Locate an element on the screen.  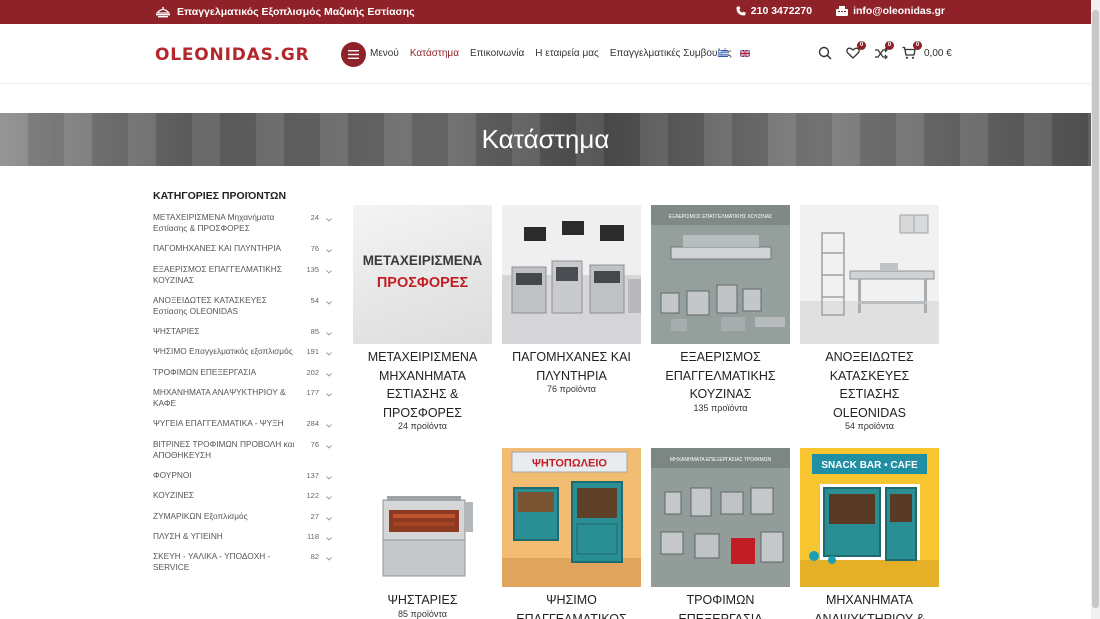
uk-flag-icon is located at coordinates (745, 53).